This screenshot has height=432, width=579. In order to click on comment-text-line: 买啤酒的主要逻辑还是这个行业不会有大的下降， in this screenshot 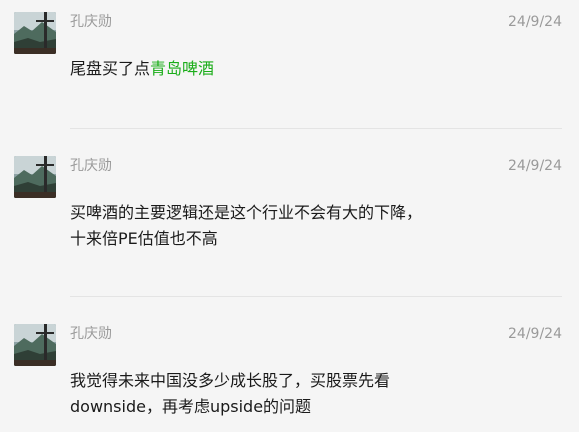, I will do `click(246, 212)`.